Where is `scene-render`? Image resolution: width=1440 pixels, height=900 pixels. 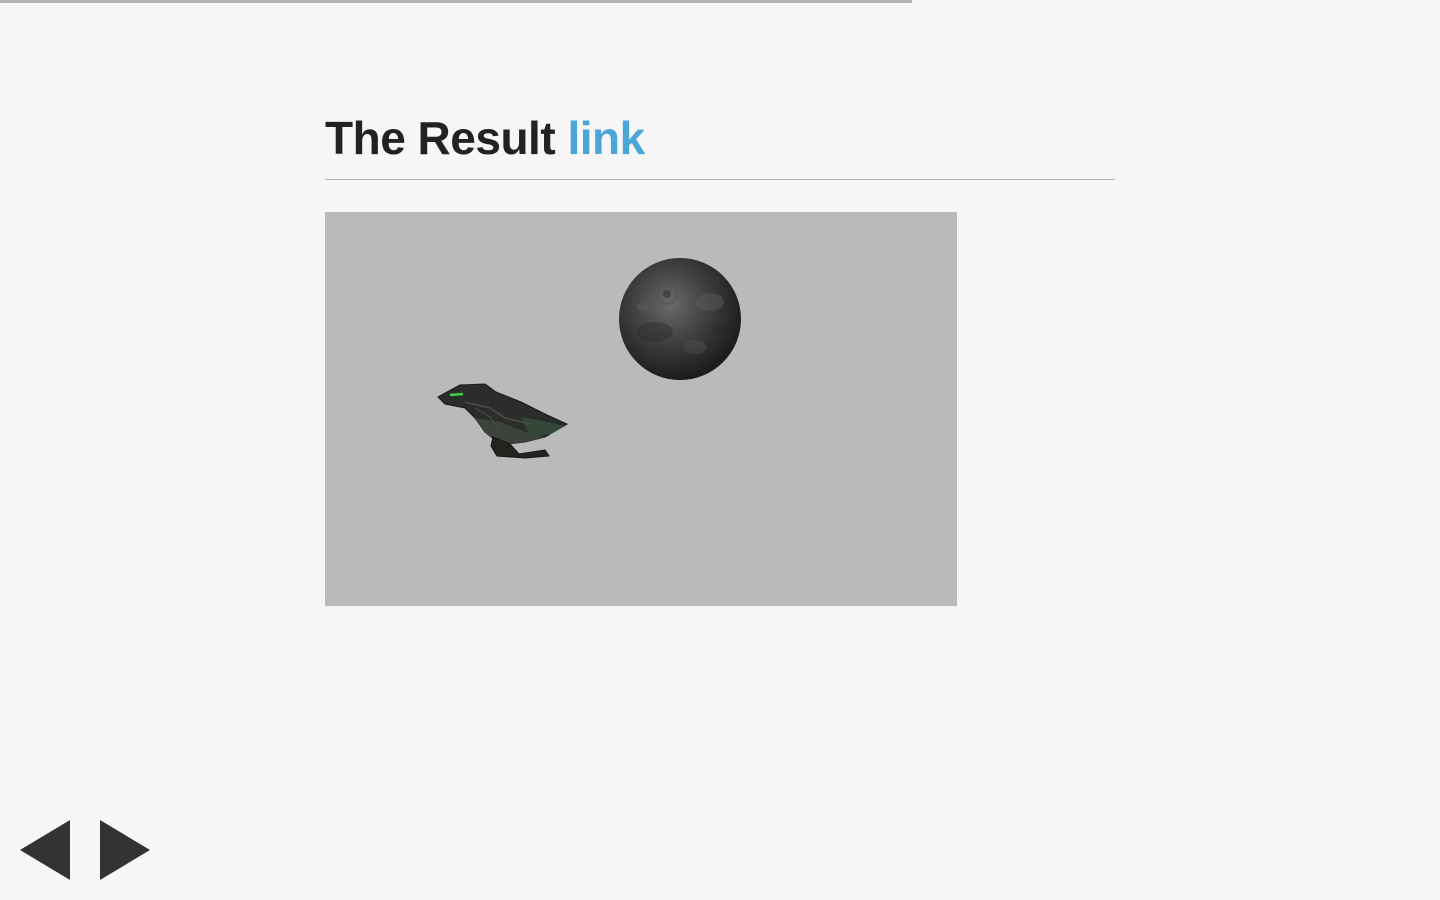
scene-render is located at coordinates (589, 358).